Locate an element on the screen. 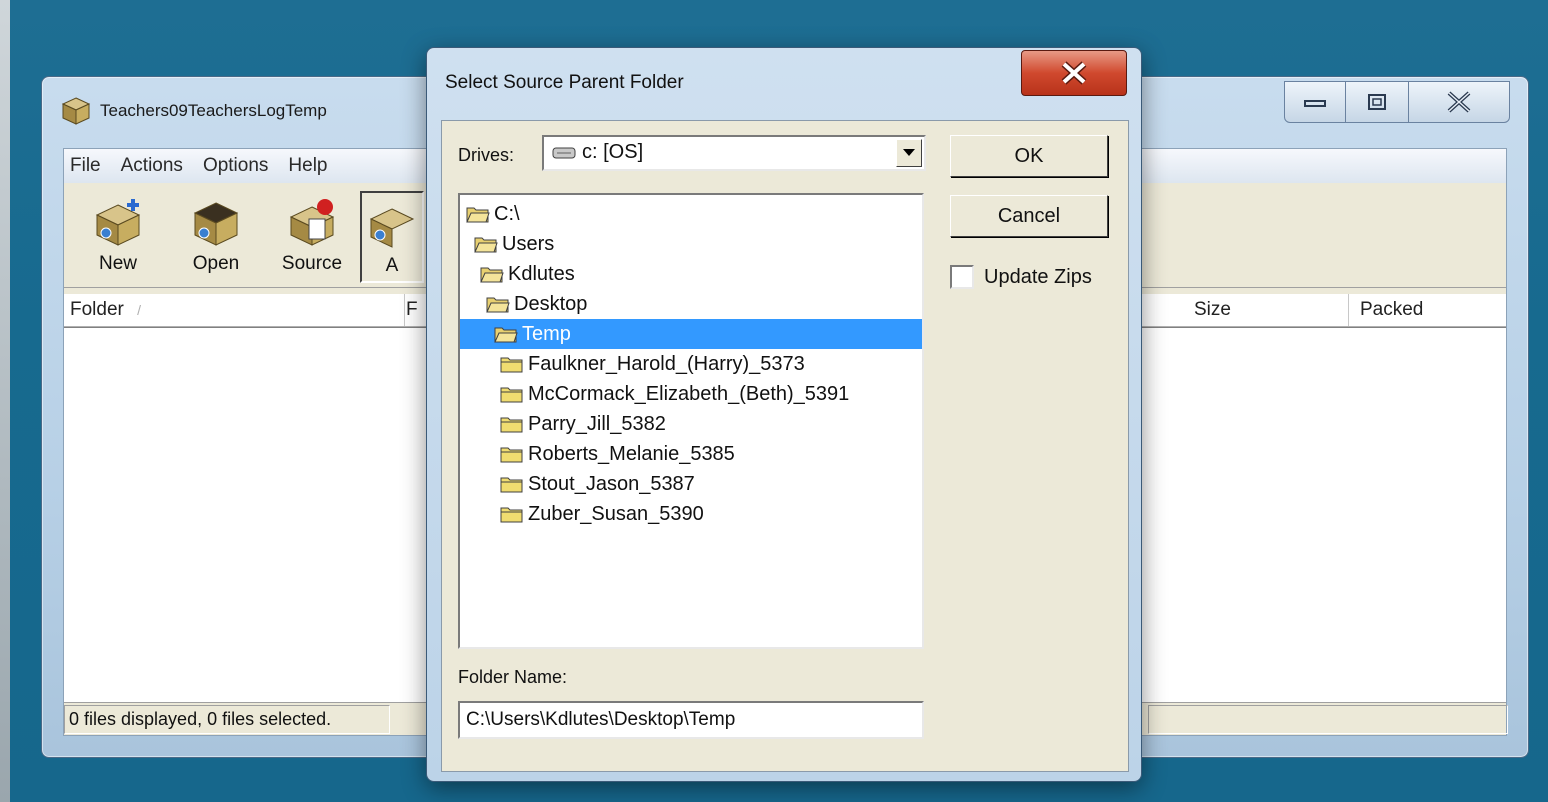 The image size is (1548, 802). status-pane-right is located at coordinates (1328, 719).